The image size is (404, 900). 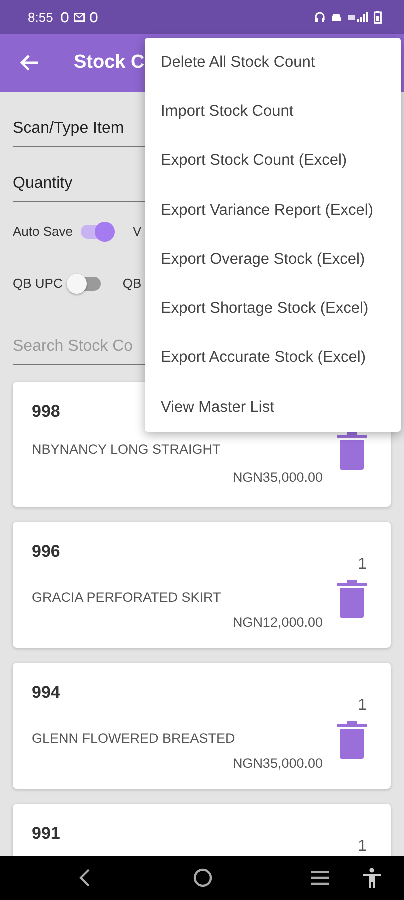 I want to click on item-name: NBYNANCY LONG STRAIGHT, so click(x=127, y=450).